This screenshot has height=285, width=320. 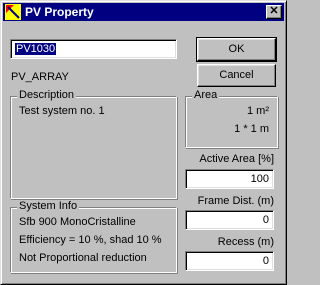 I want to click on type-label: PV_ARRAY, so click(x=40, y=77).